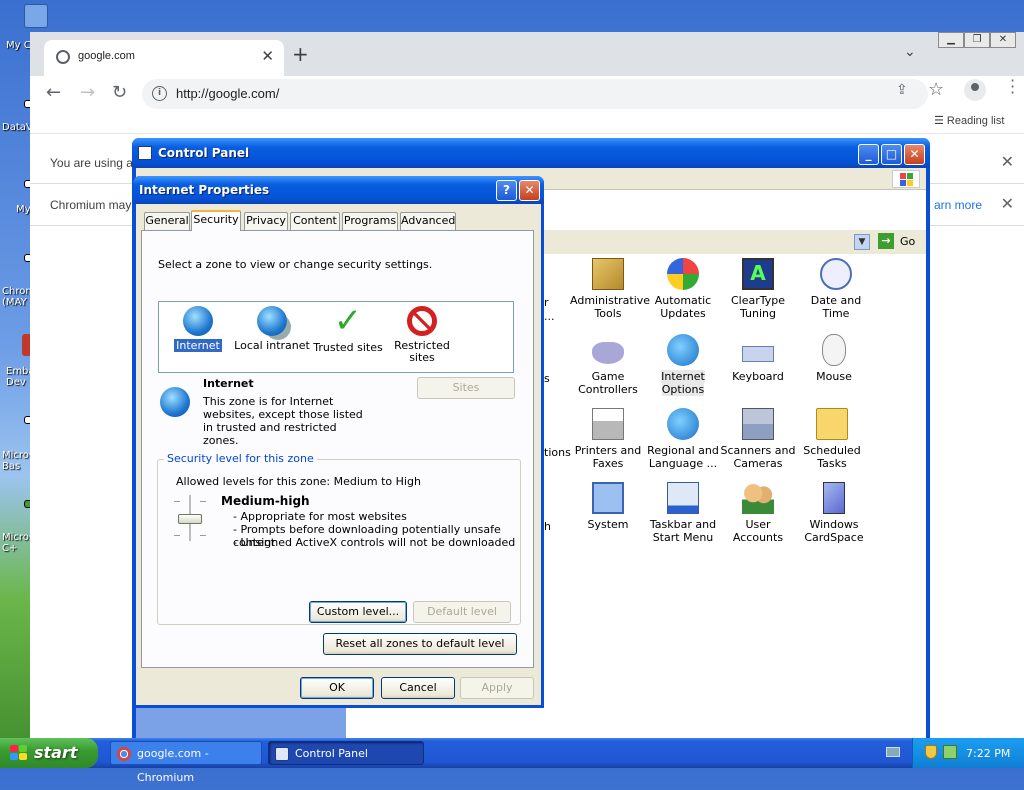 The image size is (1024, 790). Describe the element at coordinates (834, 498) in the screenshot. I see `windows-cardspace-icon` at that location.